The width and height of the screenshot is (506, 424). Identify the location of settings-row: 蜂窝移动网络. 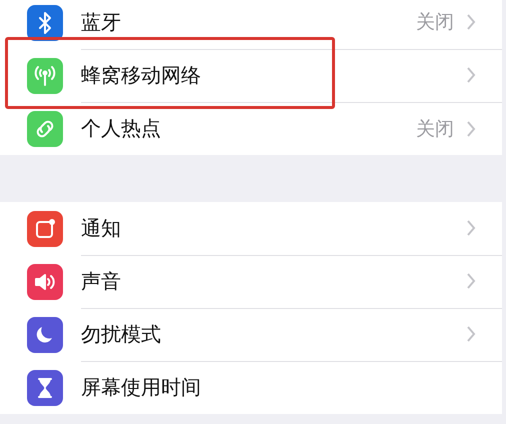
(251, 75).